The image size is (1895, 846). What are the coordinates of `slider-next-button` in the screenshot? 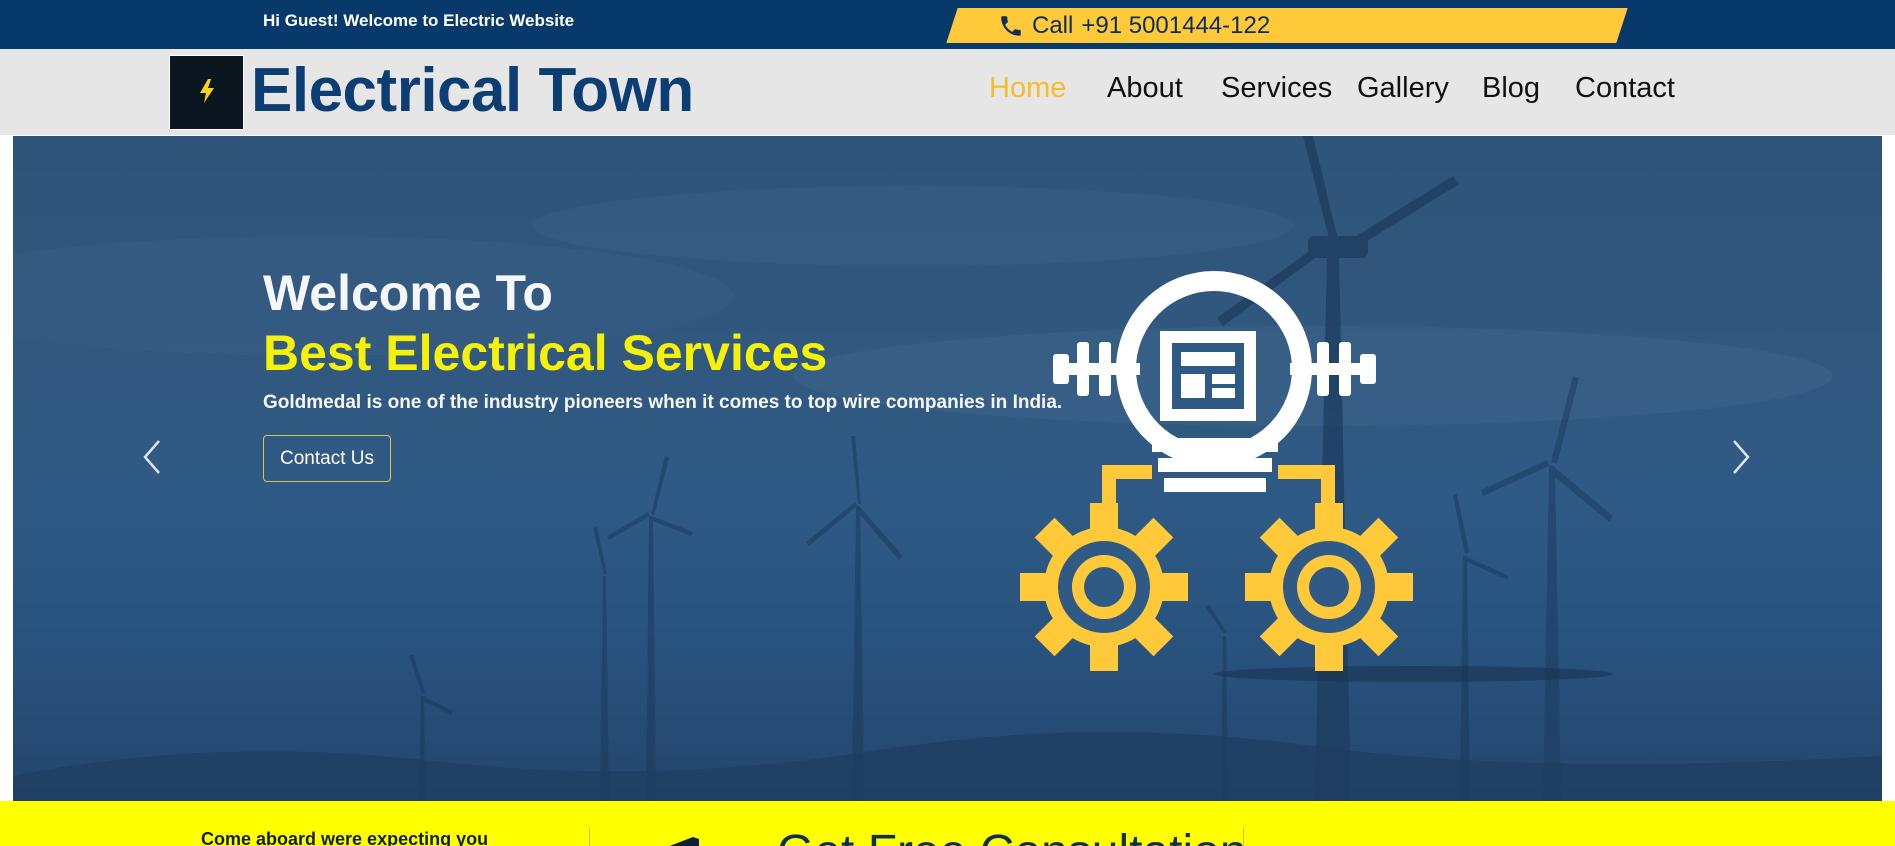 It's located at (1741, 459).